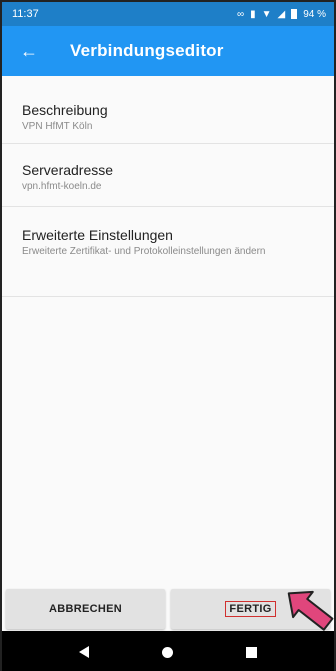 This screenshot has width=336, height=671. I want to click on cancel-button-label: ABBRECHEN, so click(85, 609).